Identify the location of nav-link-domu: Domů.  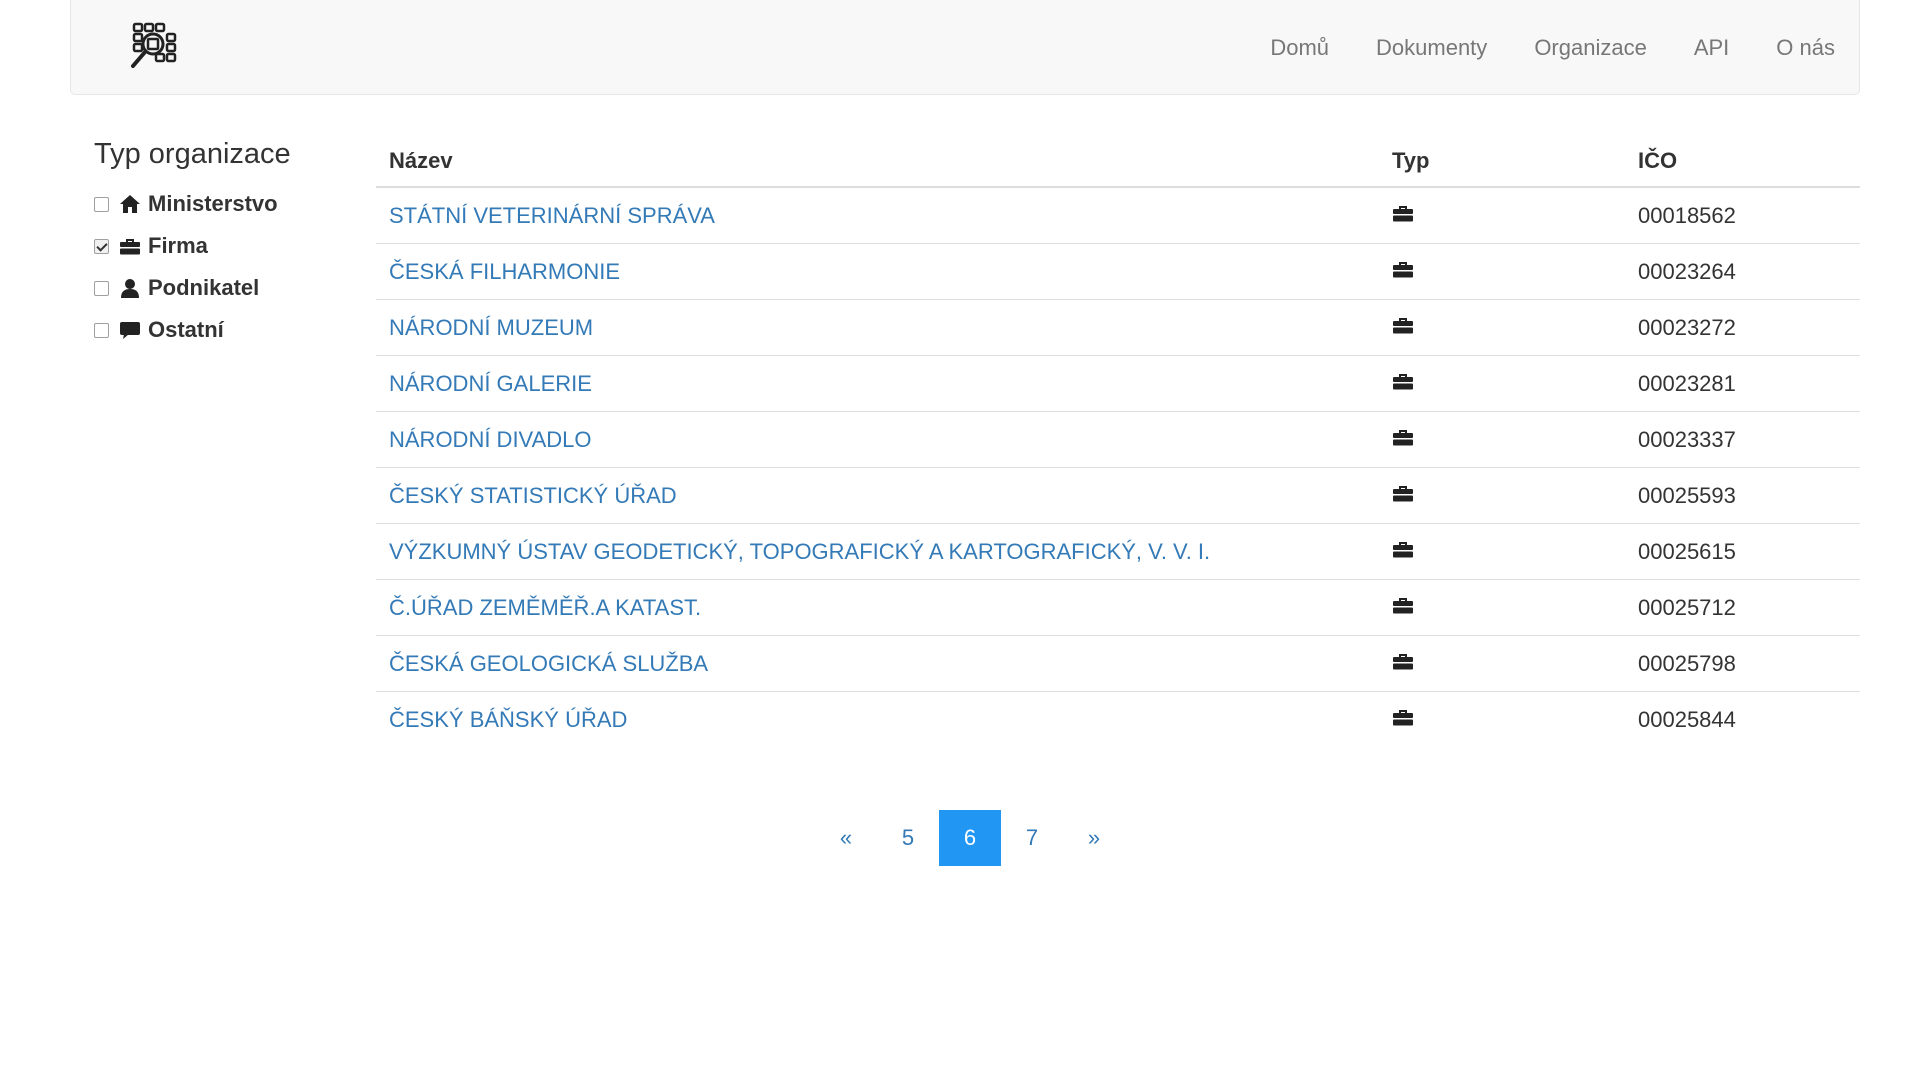
(1299, 48).